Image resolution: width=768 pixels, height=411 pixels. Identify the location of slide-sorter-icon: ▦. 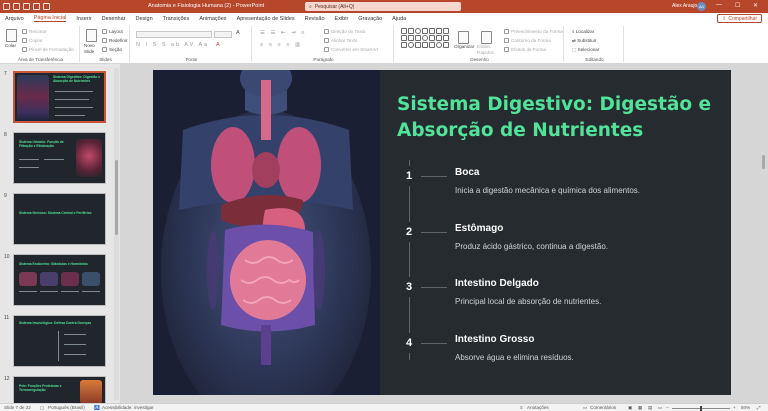
(640, 408).